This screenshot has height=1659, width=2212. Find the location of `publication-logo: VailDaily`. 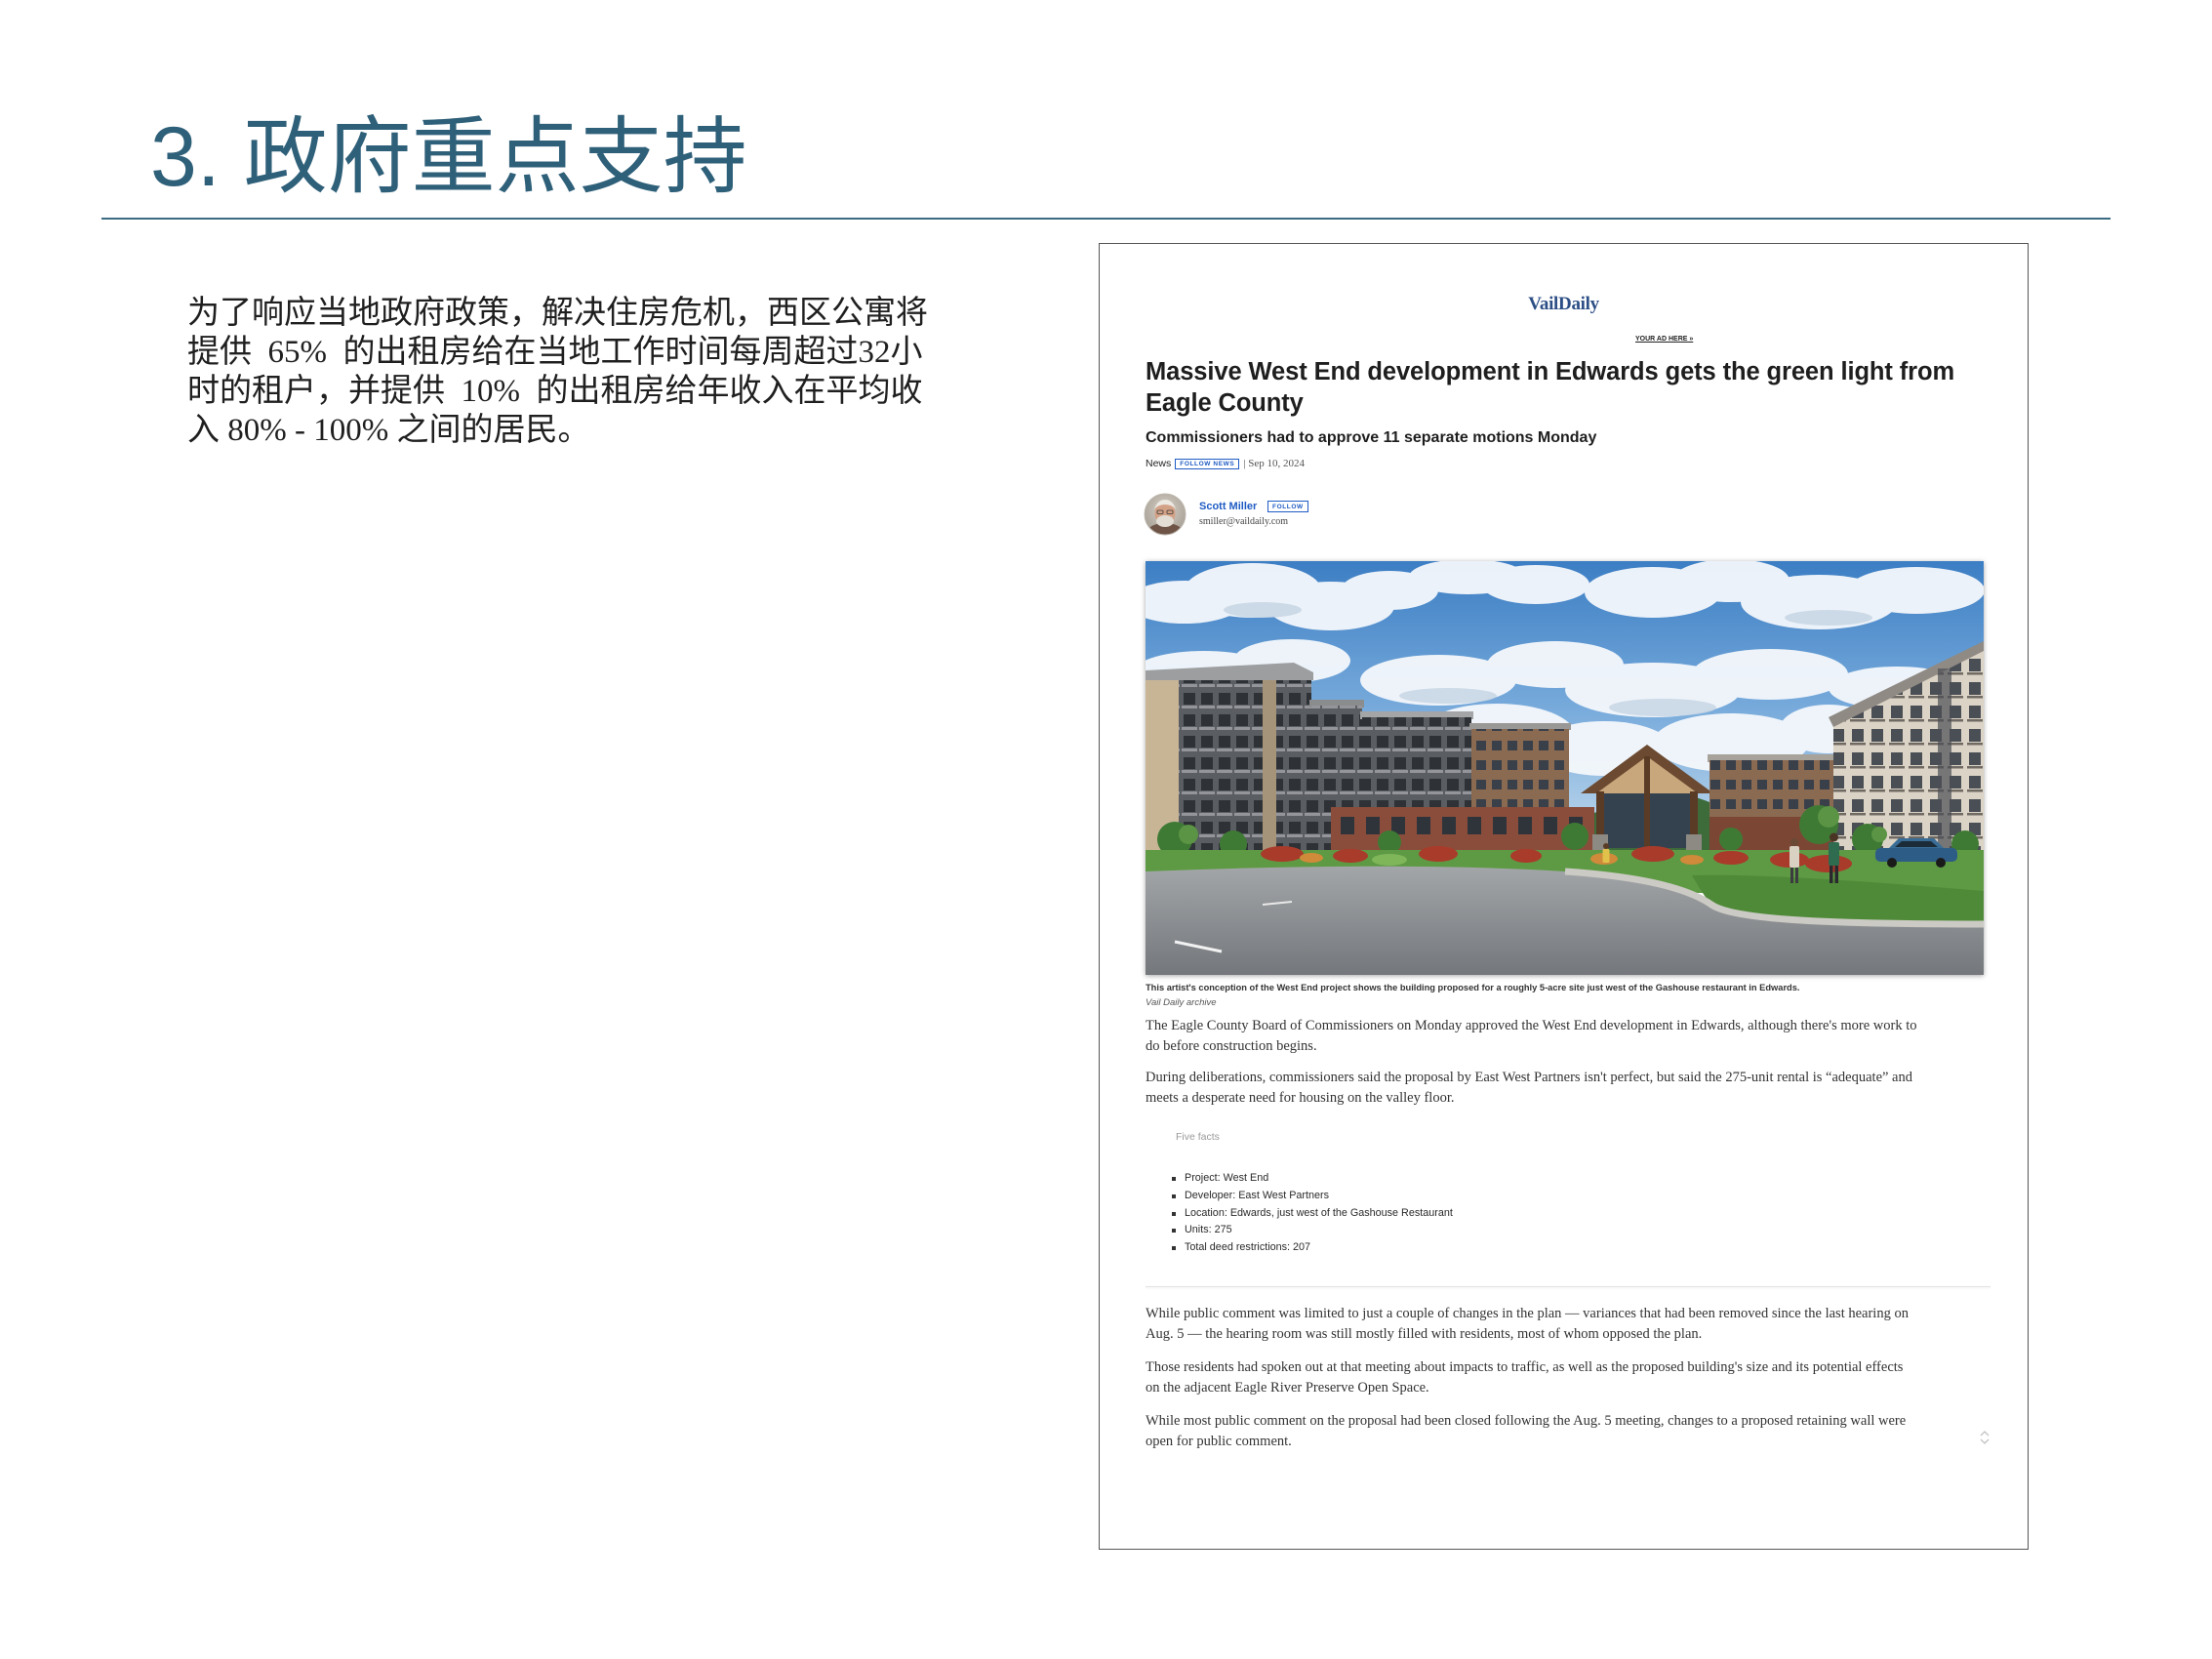

publication-logo: VailDaily is located at coordinates (1564, 304).